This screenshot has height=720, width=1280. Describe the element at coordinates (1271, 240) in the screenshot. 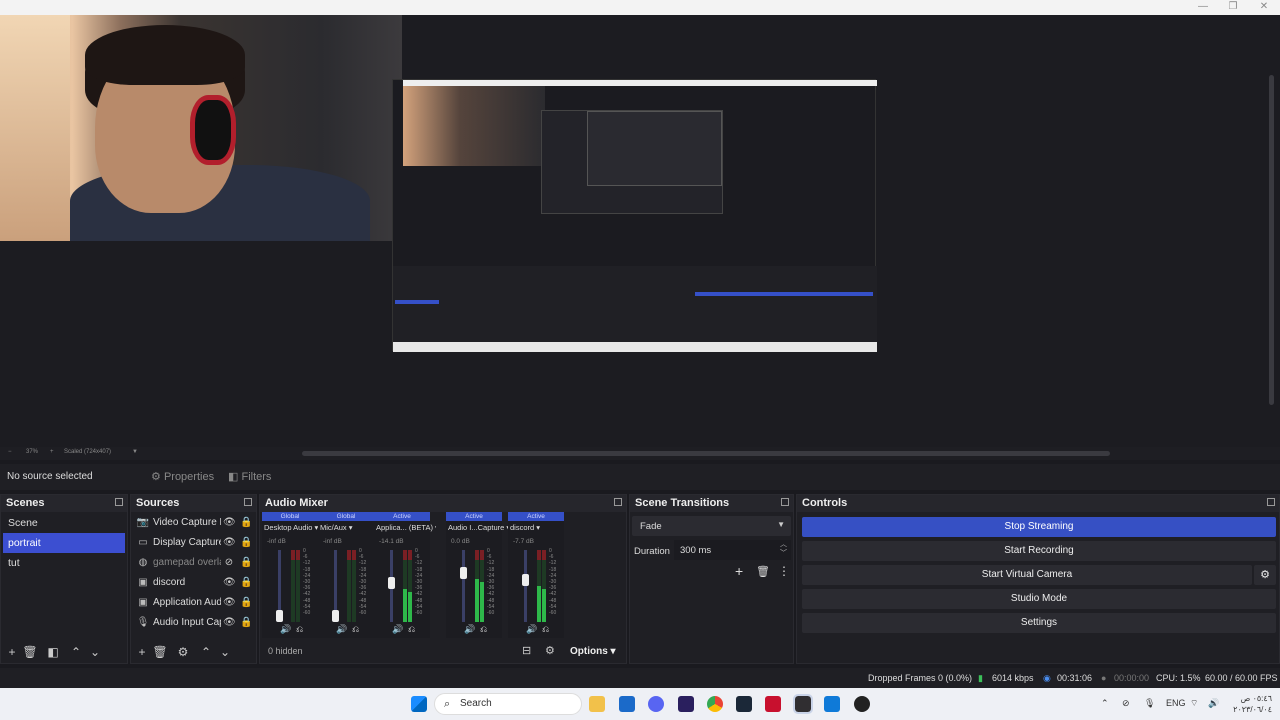

I see `preview-vertical-scrollbar` at that location.